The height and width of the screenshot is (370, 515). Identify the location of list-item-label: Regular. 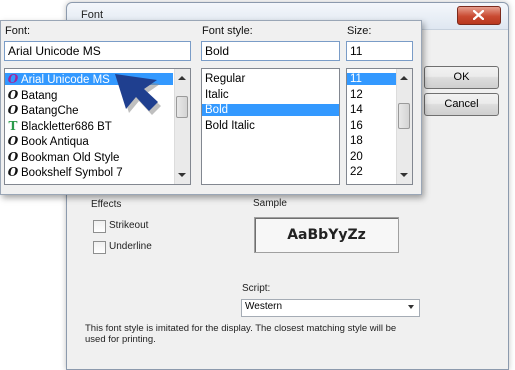
(225, 79).